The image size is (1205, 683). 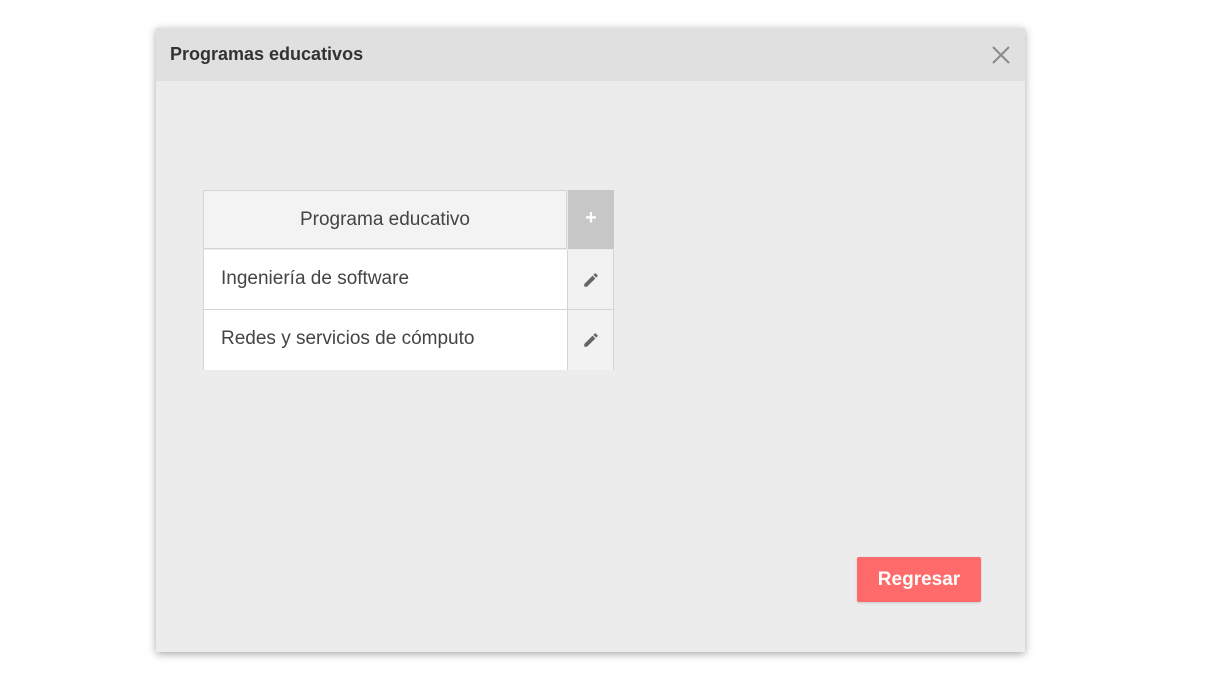 I want to click on table-cell: Redes y servicios de cómputo, so click(x=385, y=340).